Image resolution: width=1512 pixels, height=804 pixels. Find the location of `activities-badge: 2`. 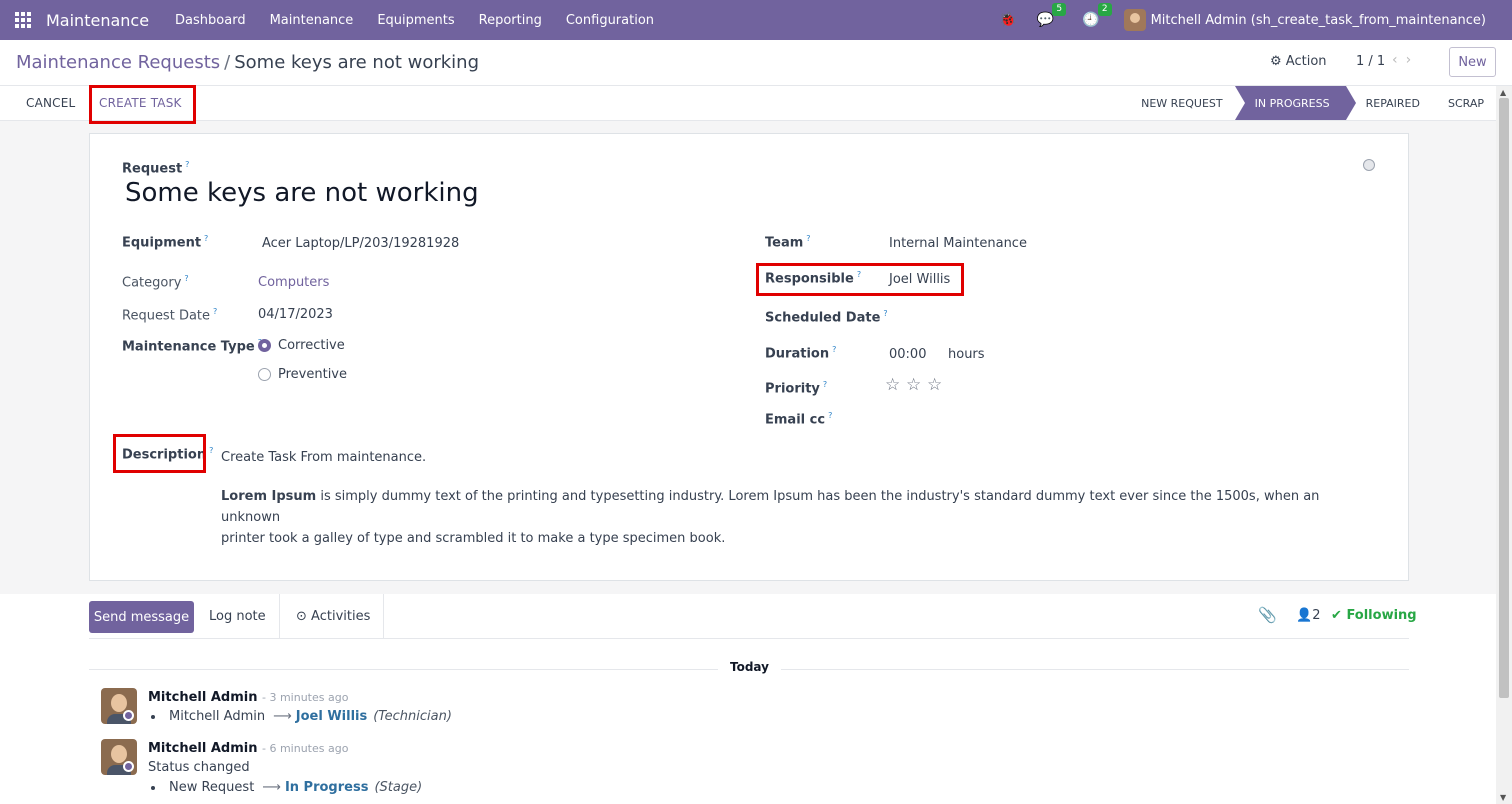

activities-badge: 2 is located at coordinates (1104, 9).